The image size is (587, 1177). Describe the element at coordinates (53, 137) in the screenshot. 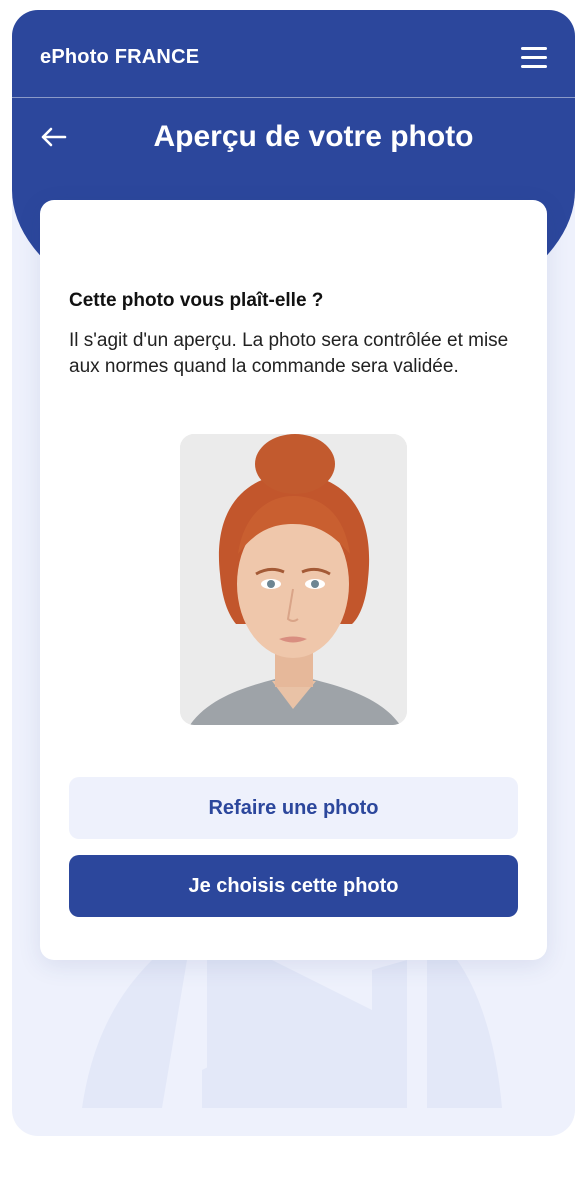

I see `arrow-left-icon` at that location.